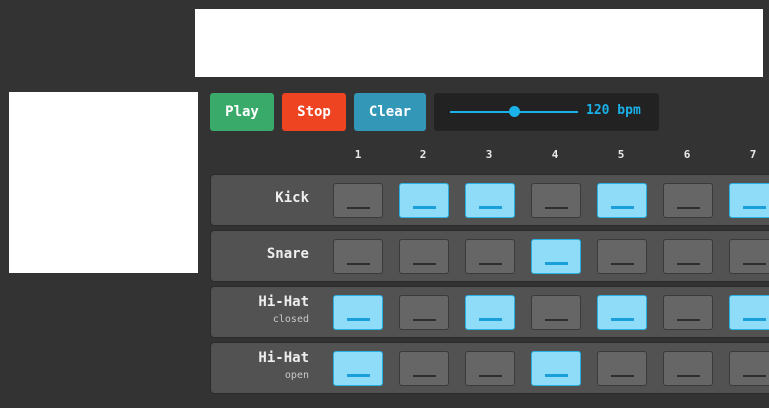 This screenshot has height=408, width=769. What do you see at coordinates (489, 154) in the screenshot?
I see `step-number: 3` at bounding box center [489, 154].